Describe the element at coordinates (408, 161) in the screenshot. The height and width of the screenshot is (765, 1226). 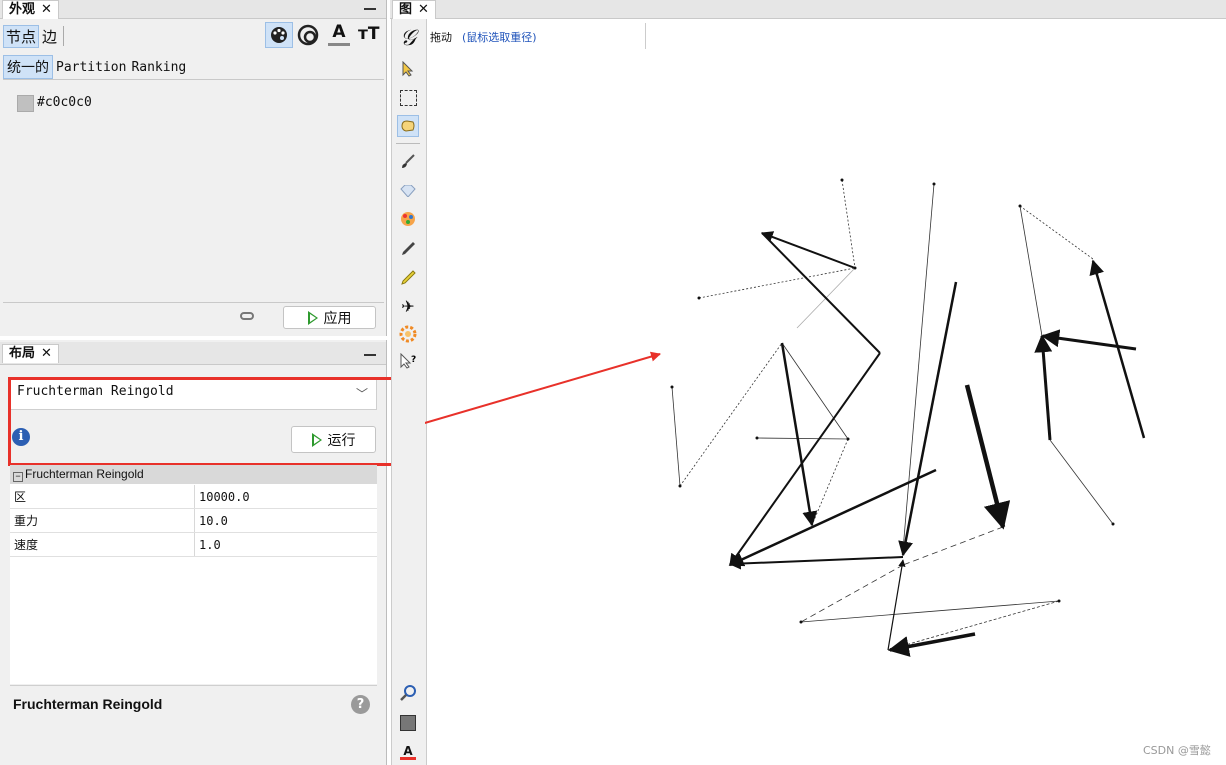
I see `brush-icon` at that location.